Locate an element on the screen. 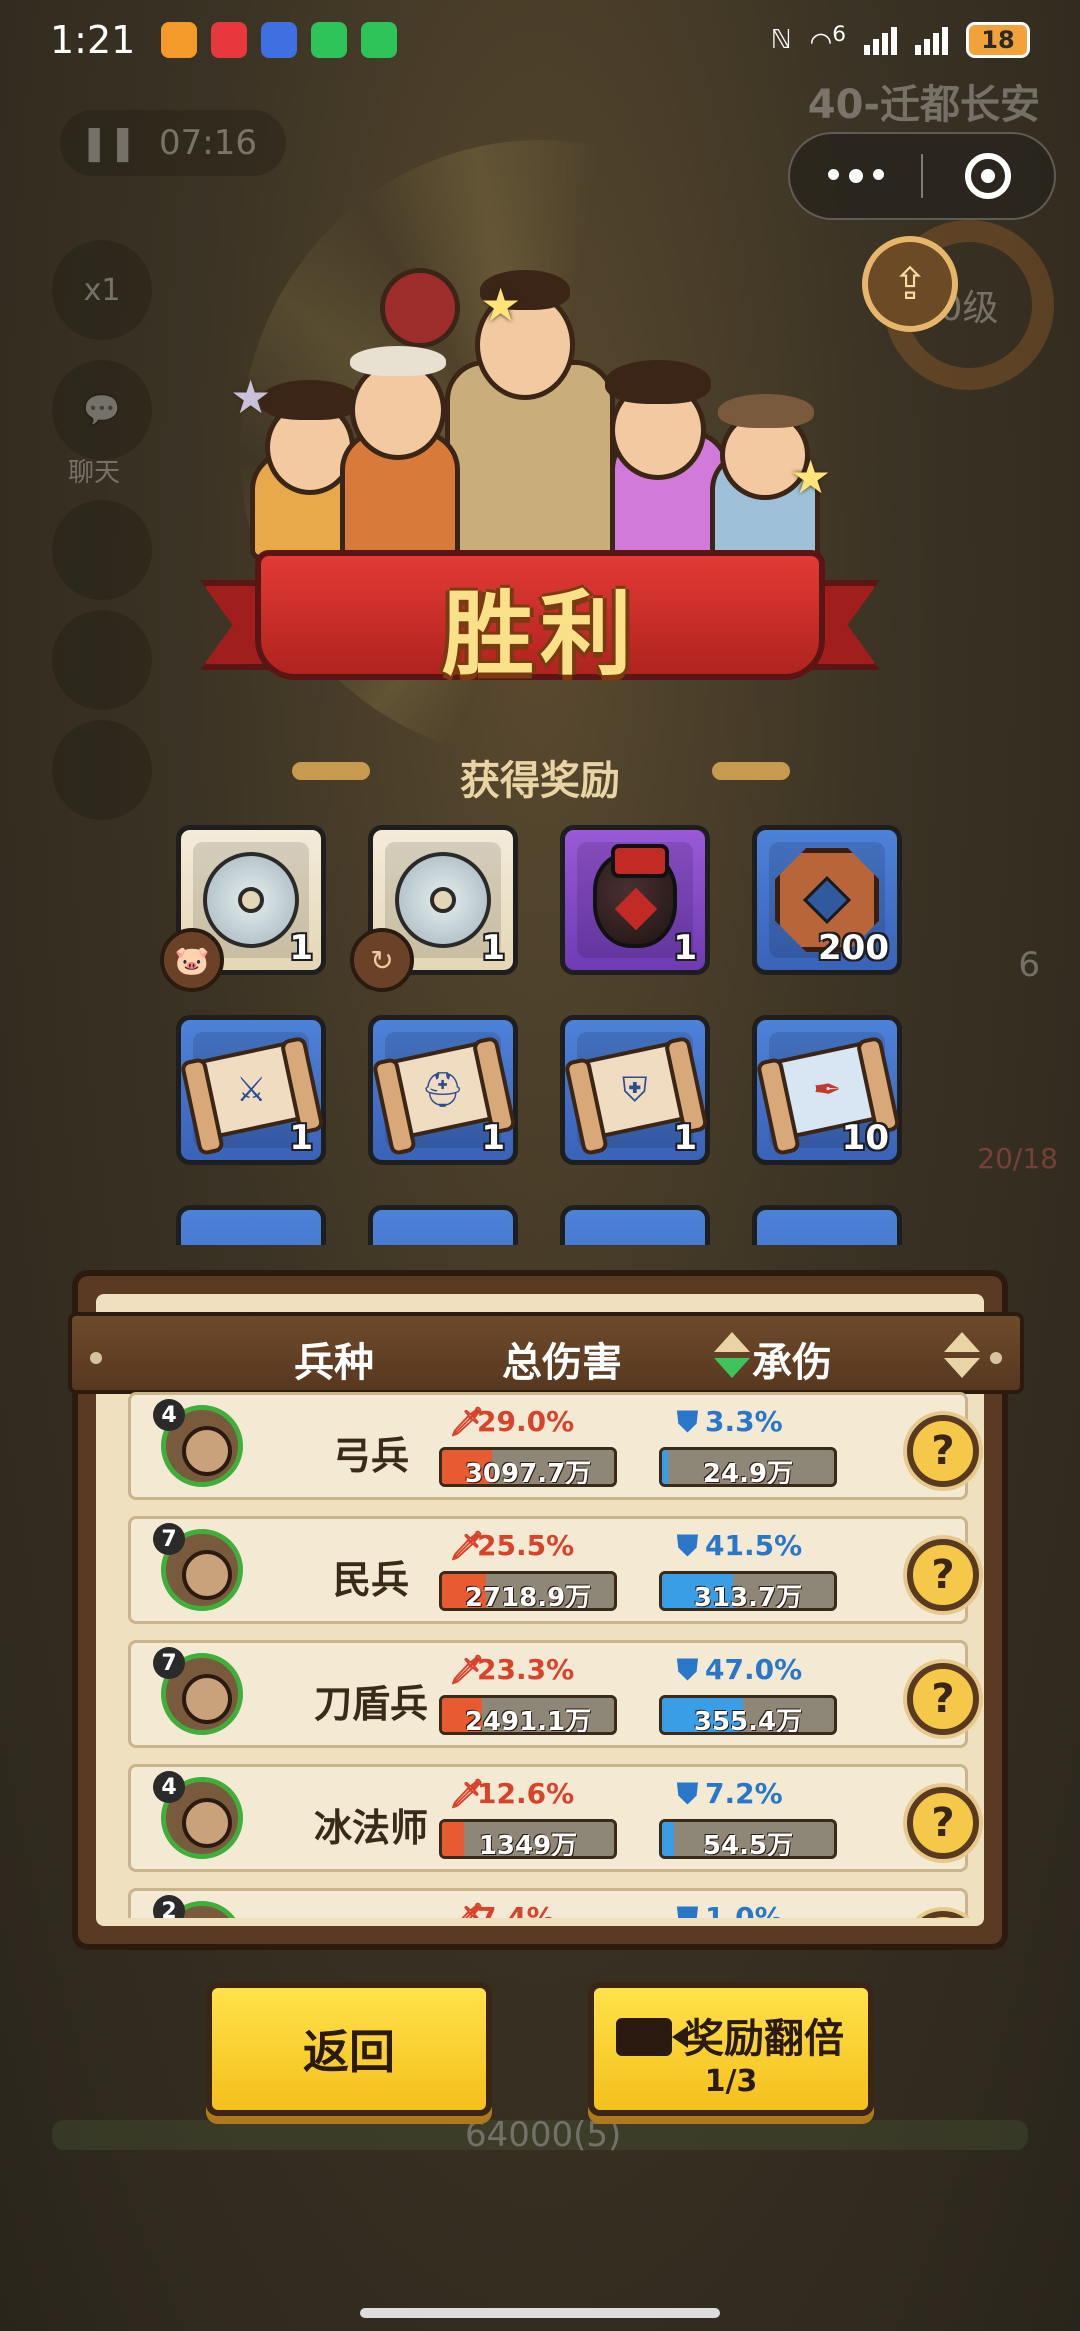  notification-icons is located at coordinates (279, 40).